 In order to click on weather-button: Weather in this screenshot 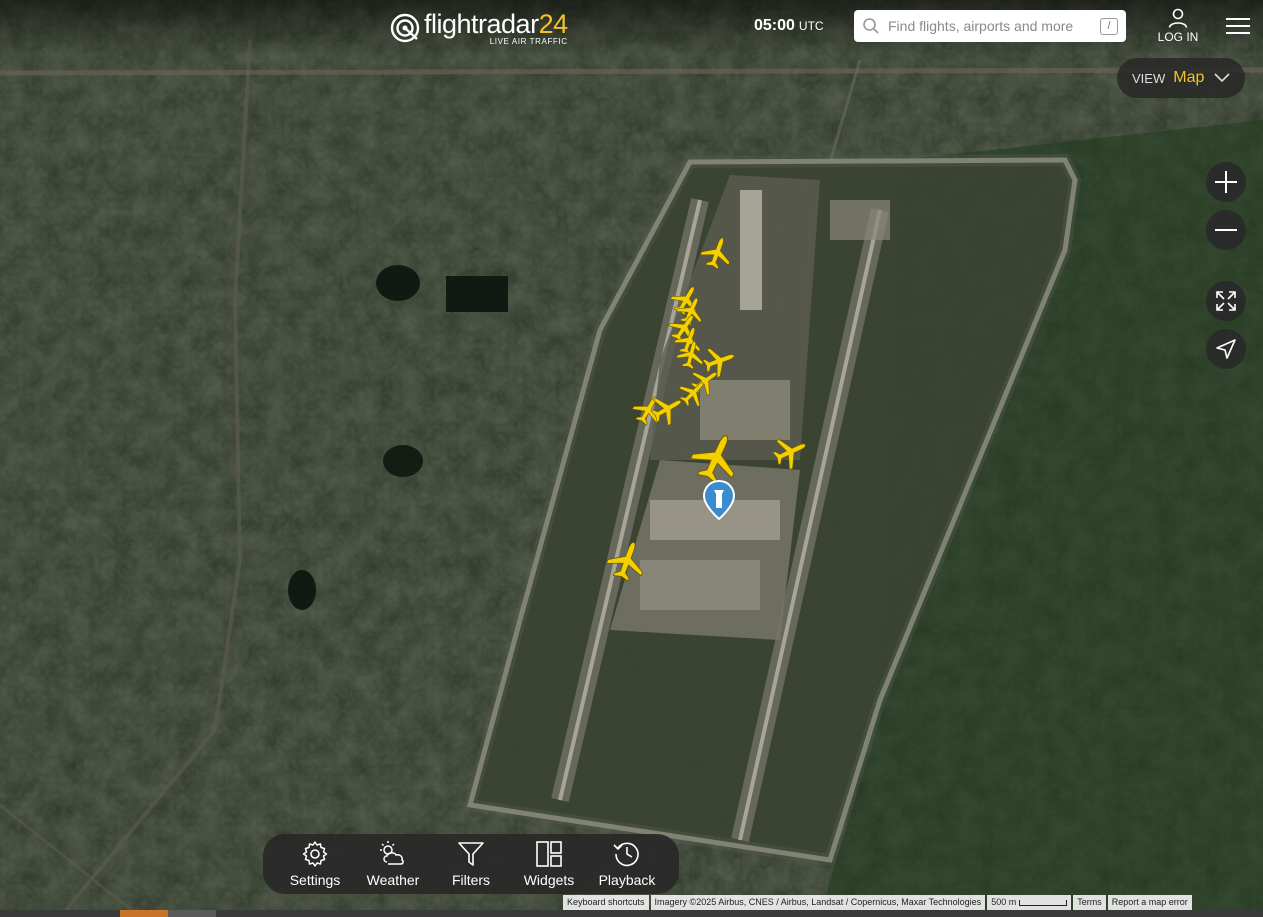, I will do `click(393, 864)`.